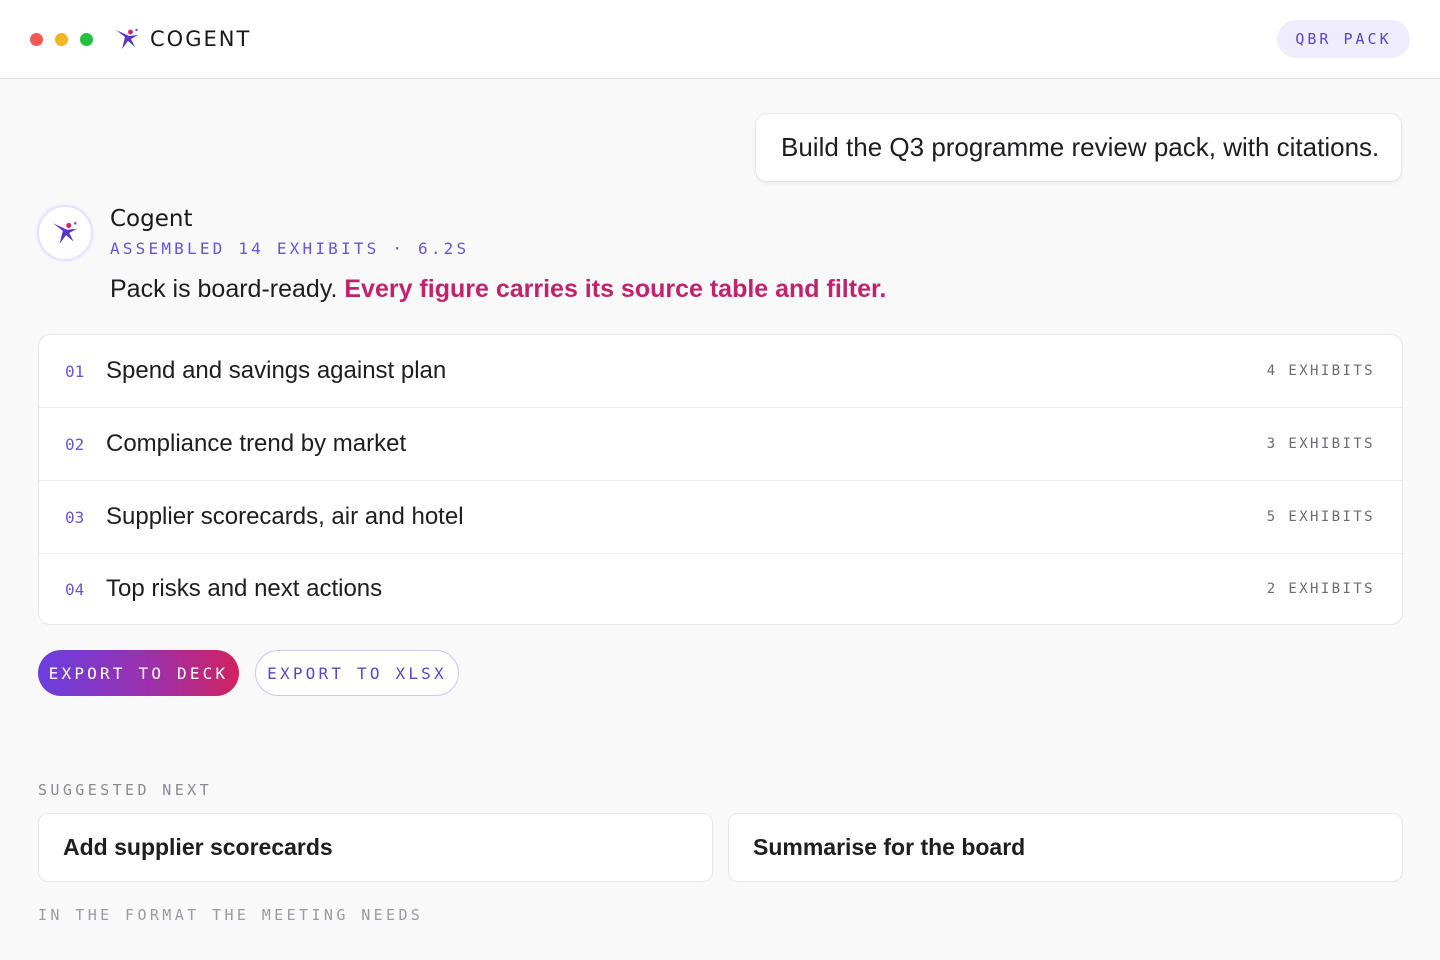 Image resolution: width=1440 pixels, height=960 pixels. Describe the element at coordinates (720, 39) in the screenshot. I see `top-bar: COGENT QBR PACK` at that location.